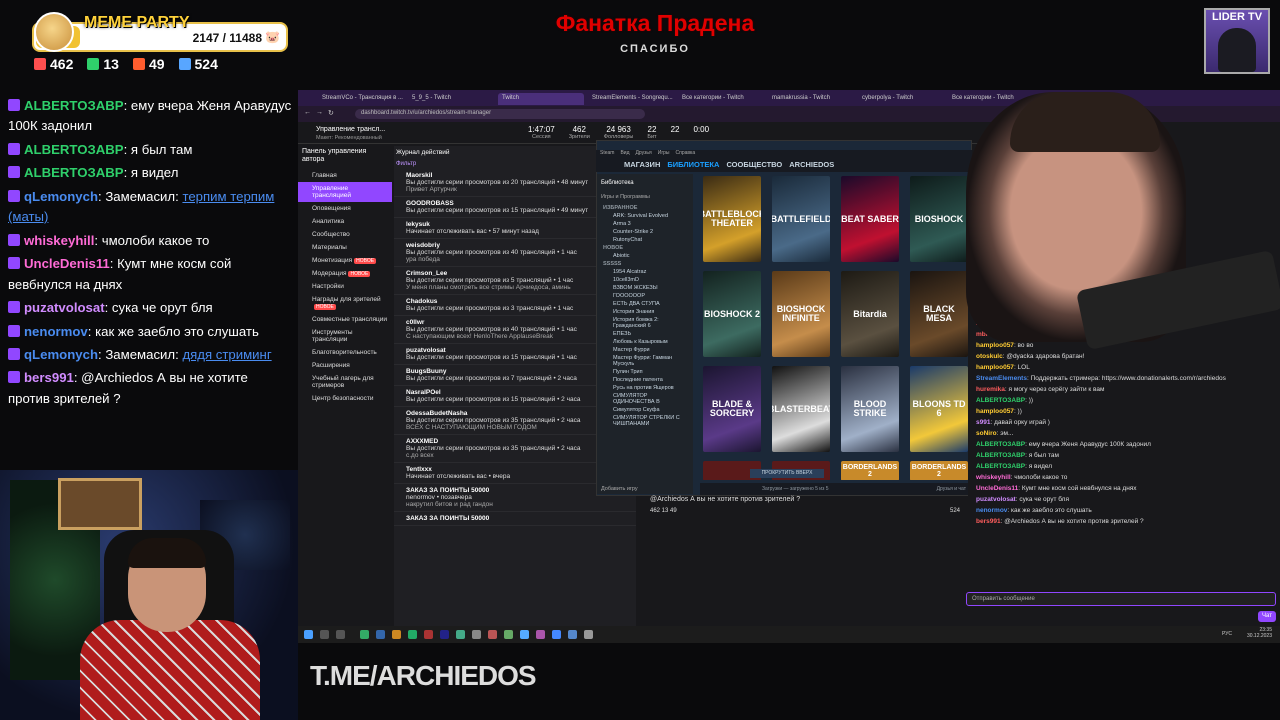 The image size is (1280, 720). I want to click on steam-game-item: RutonyChat, so click(645, 240).